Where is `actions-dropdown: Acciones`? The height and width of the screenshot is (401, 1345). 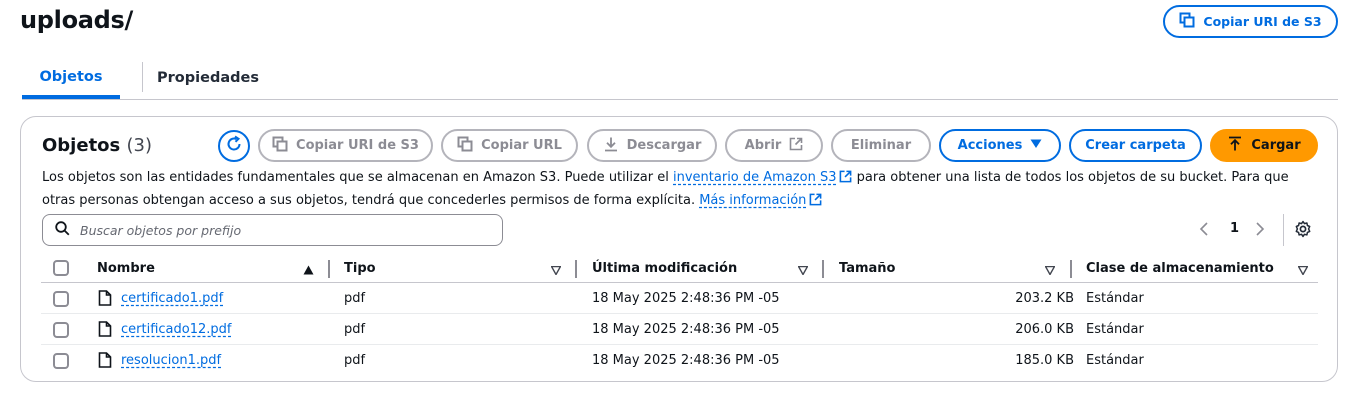 actions-dropdown: Acciones is located at coordinates (1000, 145).